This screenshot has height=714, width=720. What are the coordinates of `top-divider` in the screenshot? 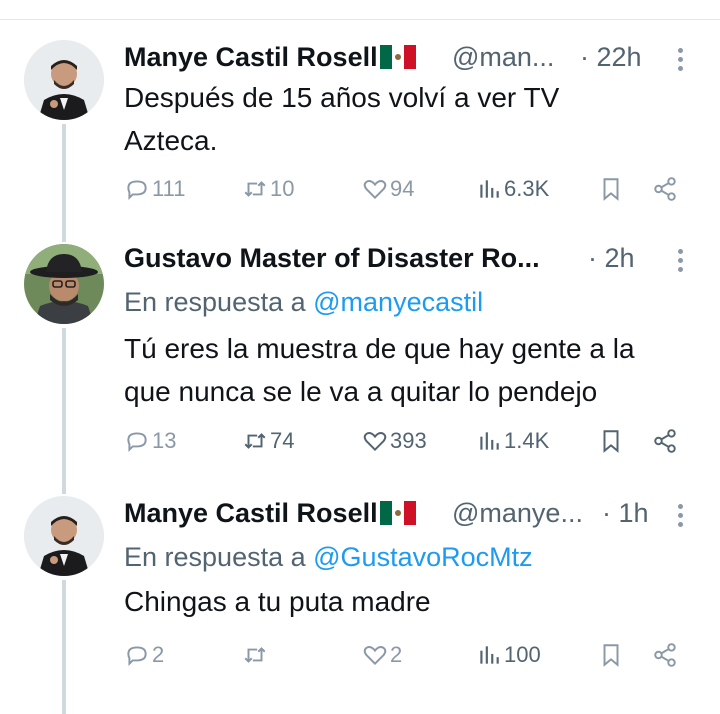 It's located at (360, 19).